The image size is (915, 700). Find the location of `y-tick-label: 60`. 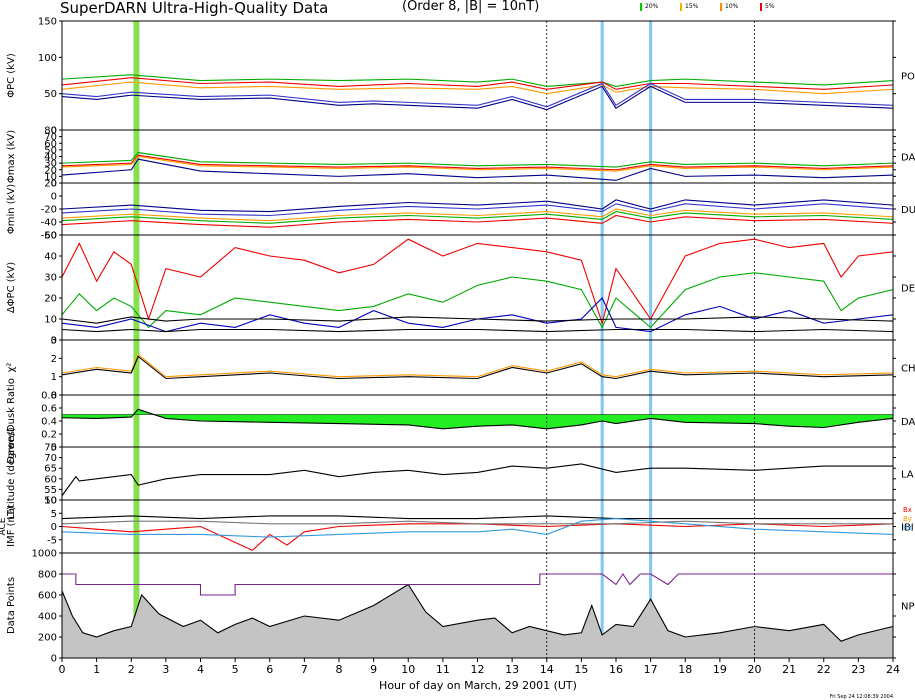

y-tick-label: 60 is located at coordinates (50, 479).